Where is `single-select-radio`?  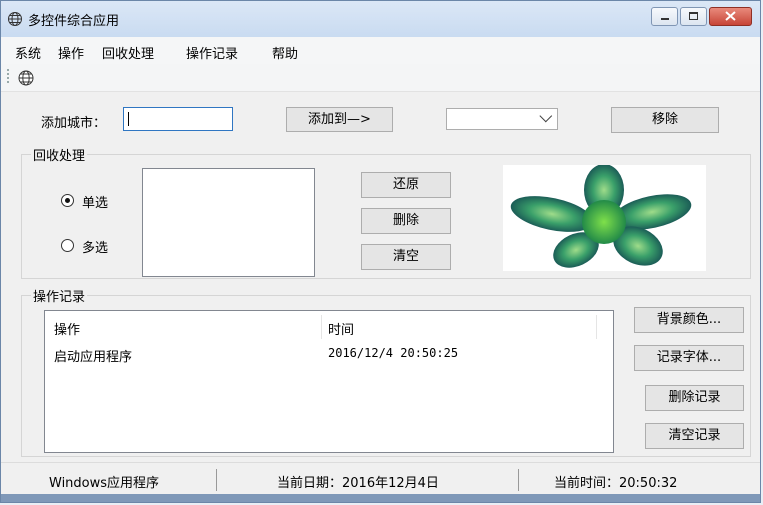
single-select-radio is located at coordinates (67, 200).